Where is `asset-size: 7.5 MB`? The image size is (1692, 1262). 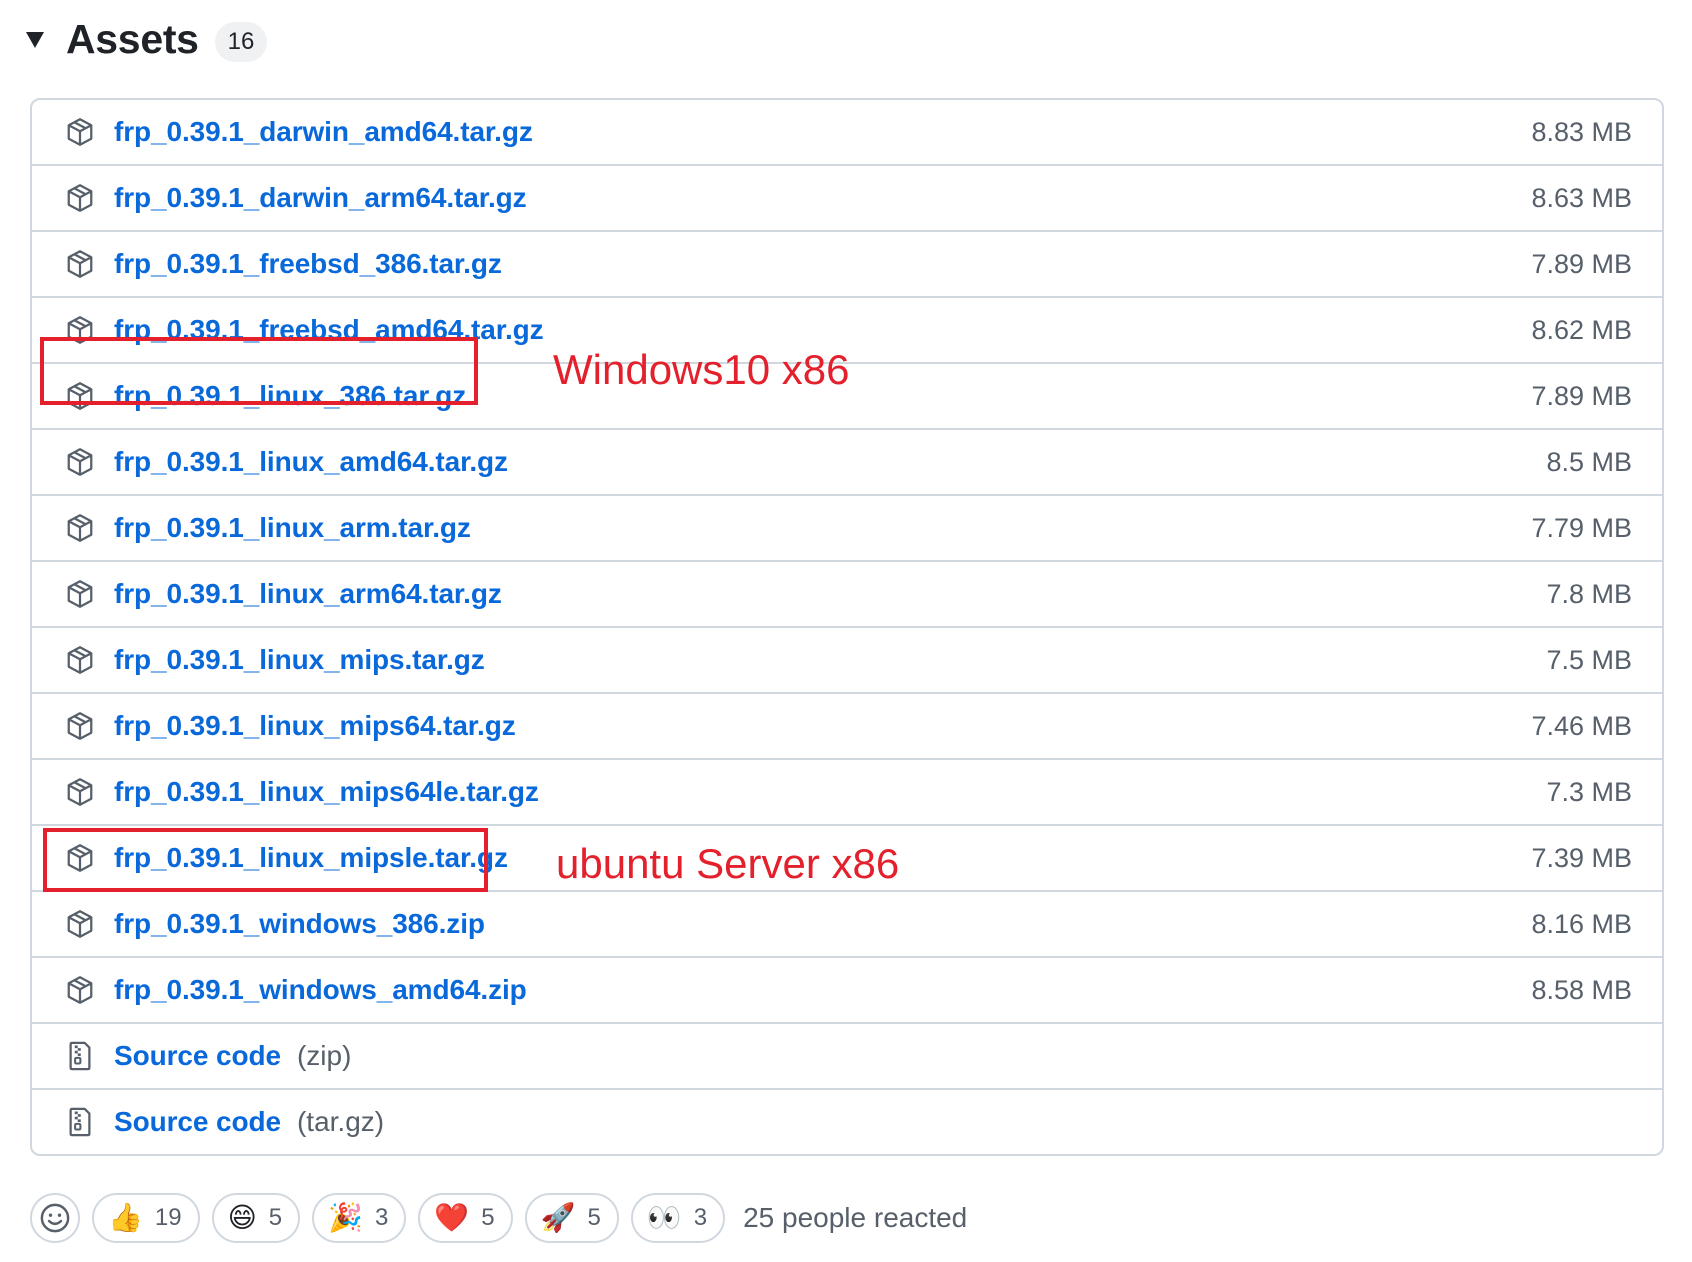
asset-size: 7.5 MB is located at coordinates (1589, 659).